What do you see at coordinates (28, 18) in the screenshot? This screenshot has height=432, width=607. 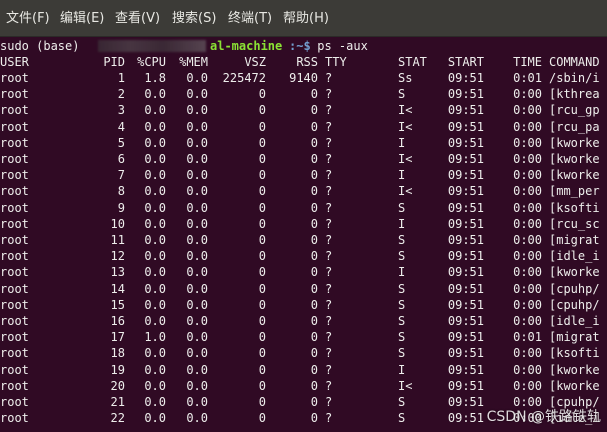 I see `menu-file: 文件(F)` at bounding box center [28, 18].